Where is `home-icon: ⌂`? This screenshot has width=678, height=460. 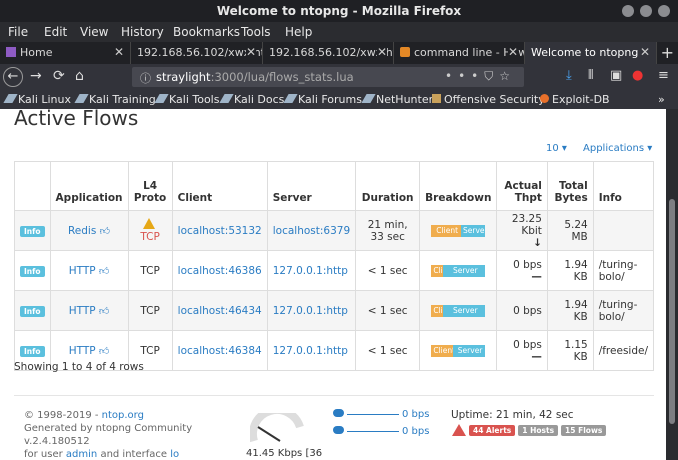 home-icon: ⌂ is located at coordinates (79, 76).